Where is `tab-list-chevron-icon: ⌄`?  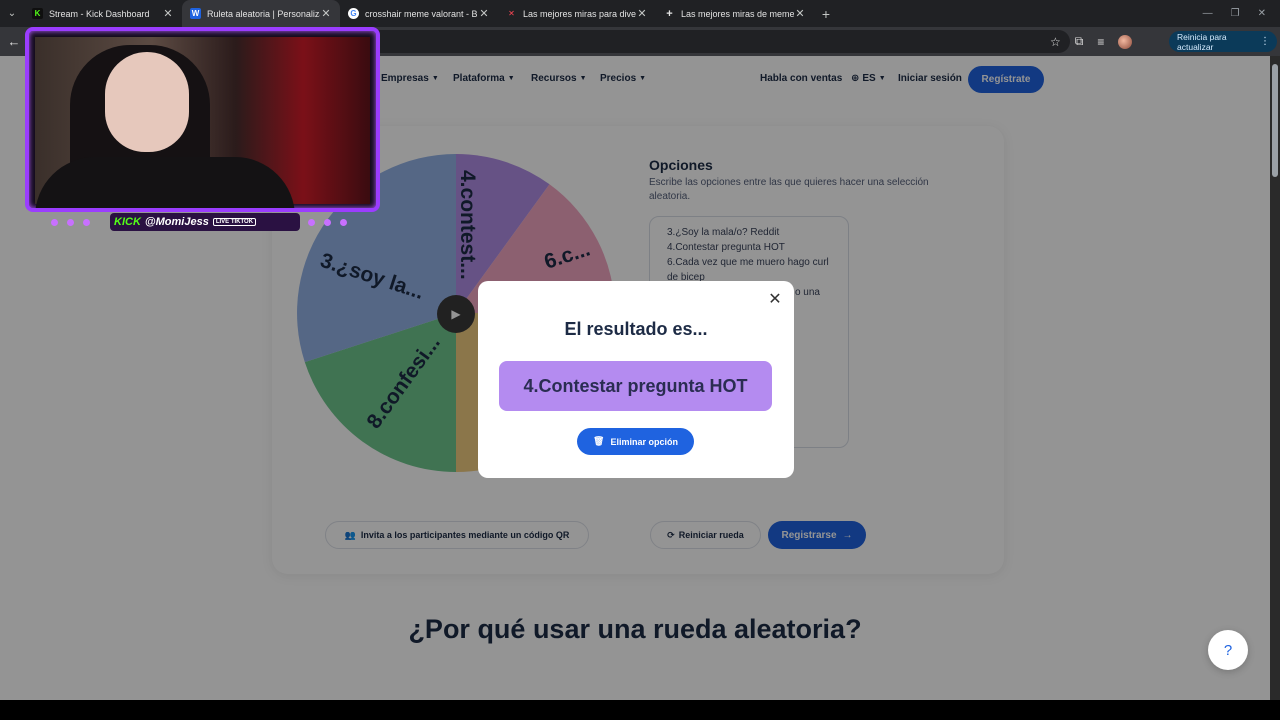 tab-list-chevron-icon: ⌄ is located at coordinates (12, 13).